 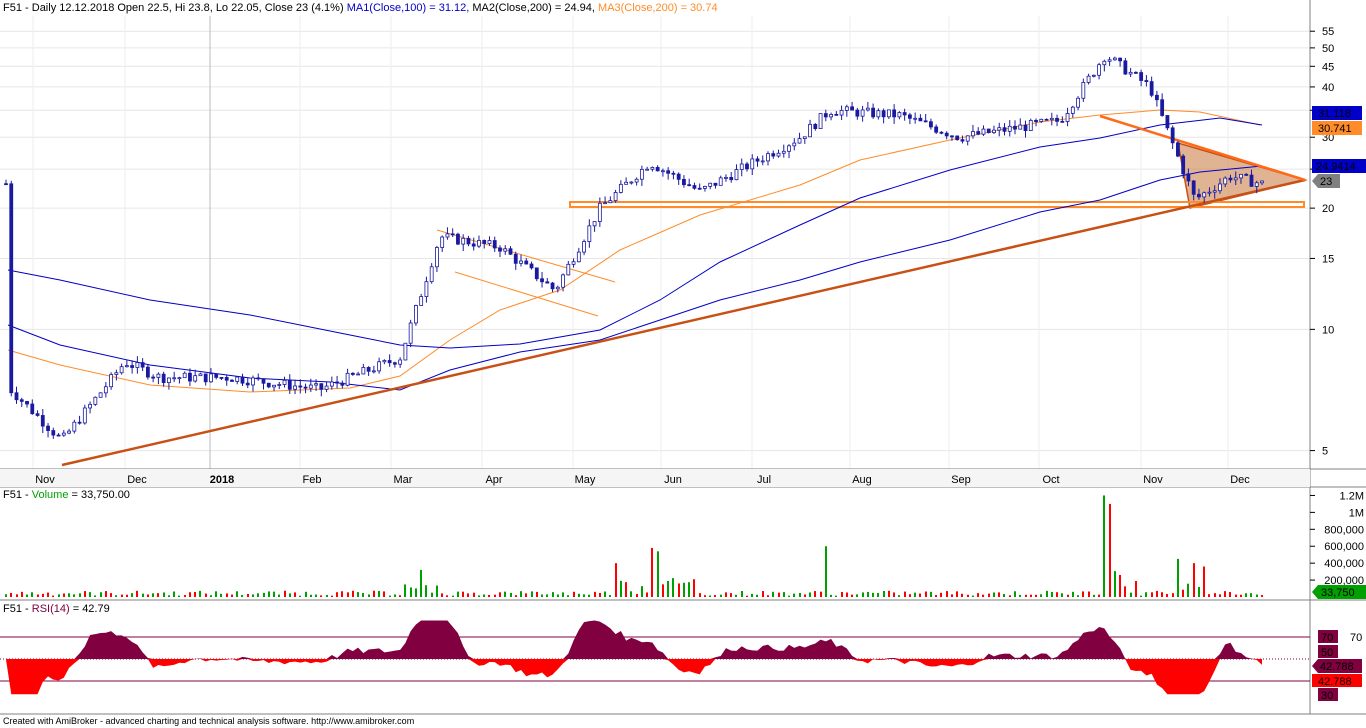 I want to click on rsi-badge-30-text: 30, so click(x=1327, y=696).